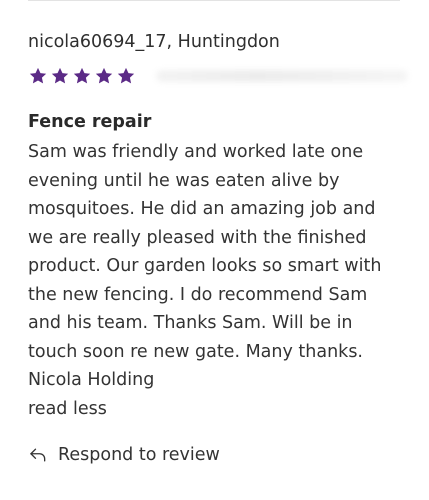  I want to click on job-title: Fence repair, so click(90, 122).